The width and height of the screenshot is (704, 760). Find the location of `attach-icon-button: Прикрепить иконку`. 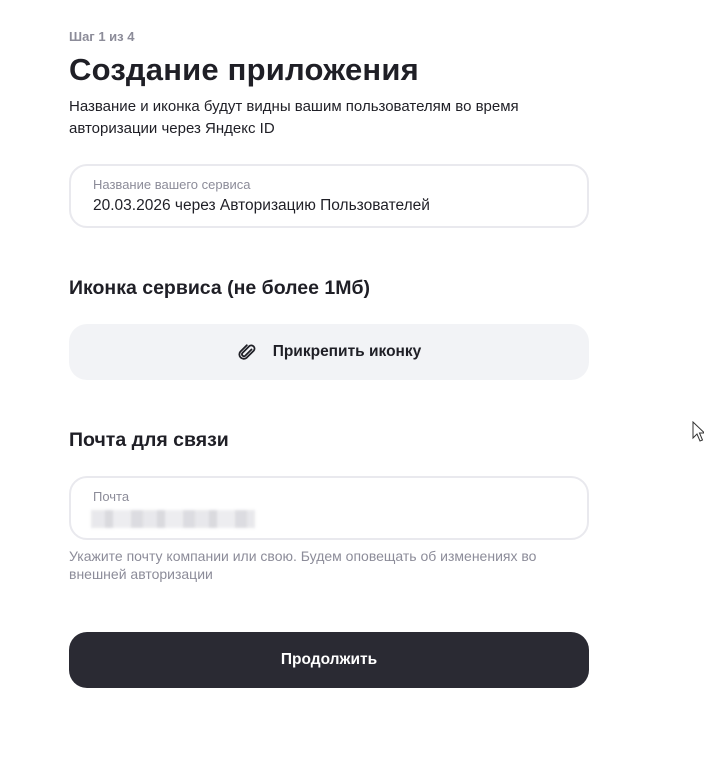

attach-icon-button: Прикрепить иконку is located at coordinates (329, 352).